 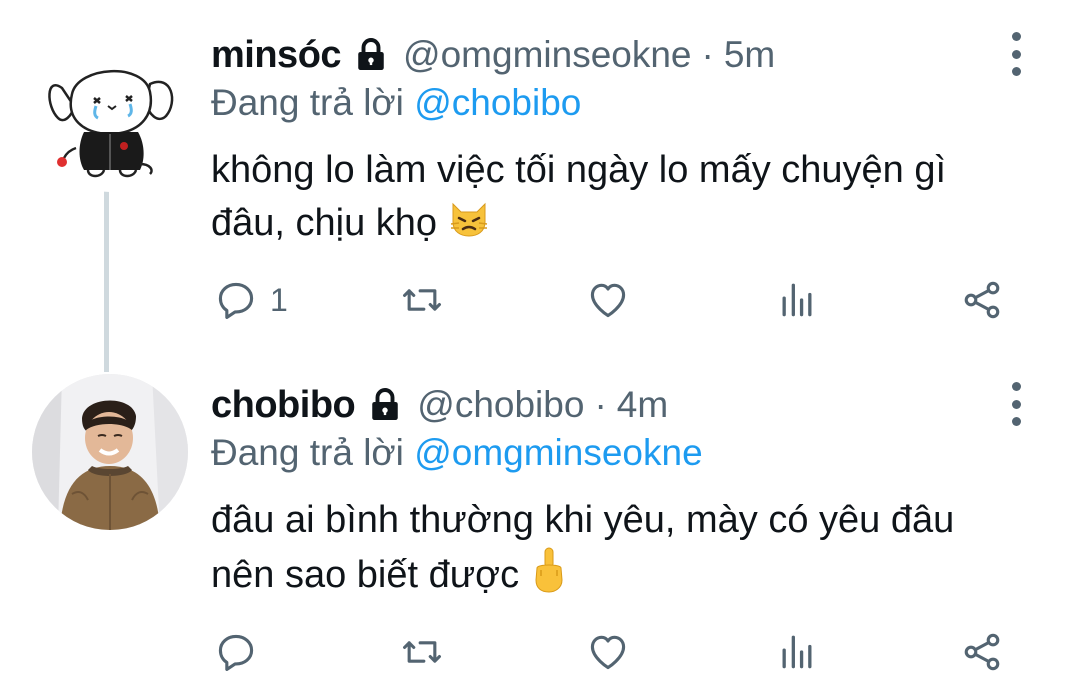 What do you see at coordinates (540, 652) in the screenshot?
I see `tweet-actions` at bounding box center [540, 652].